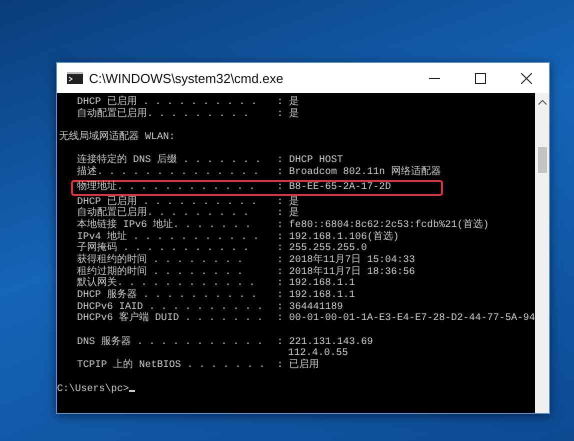  Describe the element at coordinates (344, 237) in the screenshot. I see `field-value: 192.168.1.106(首选)` at that location.